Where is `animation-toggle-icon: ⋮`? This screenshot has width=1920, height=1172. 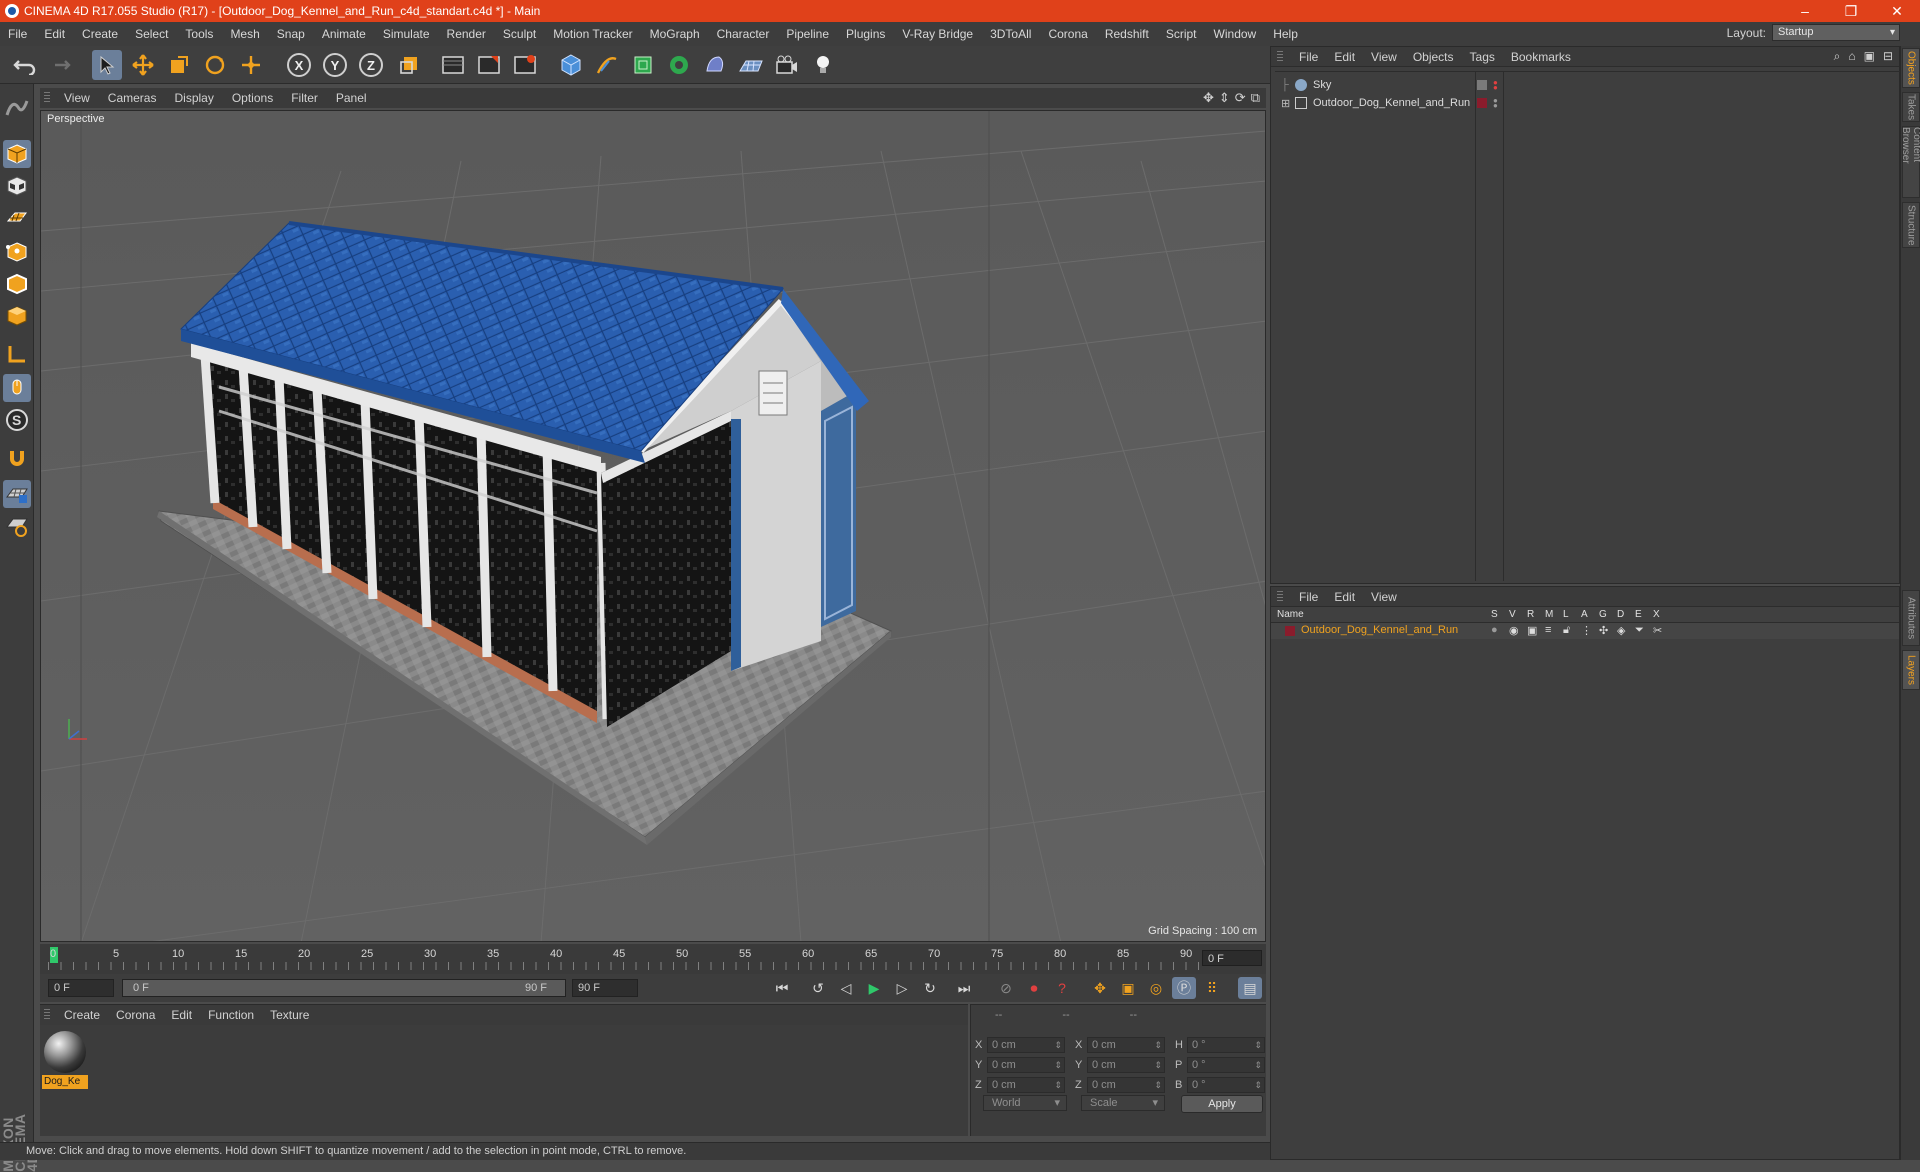 animation-toggle-icon: ⋮ is located at coordinates (1586, 630).